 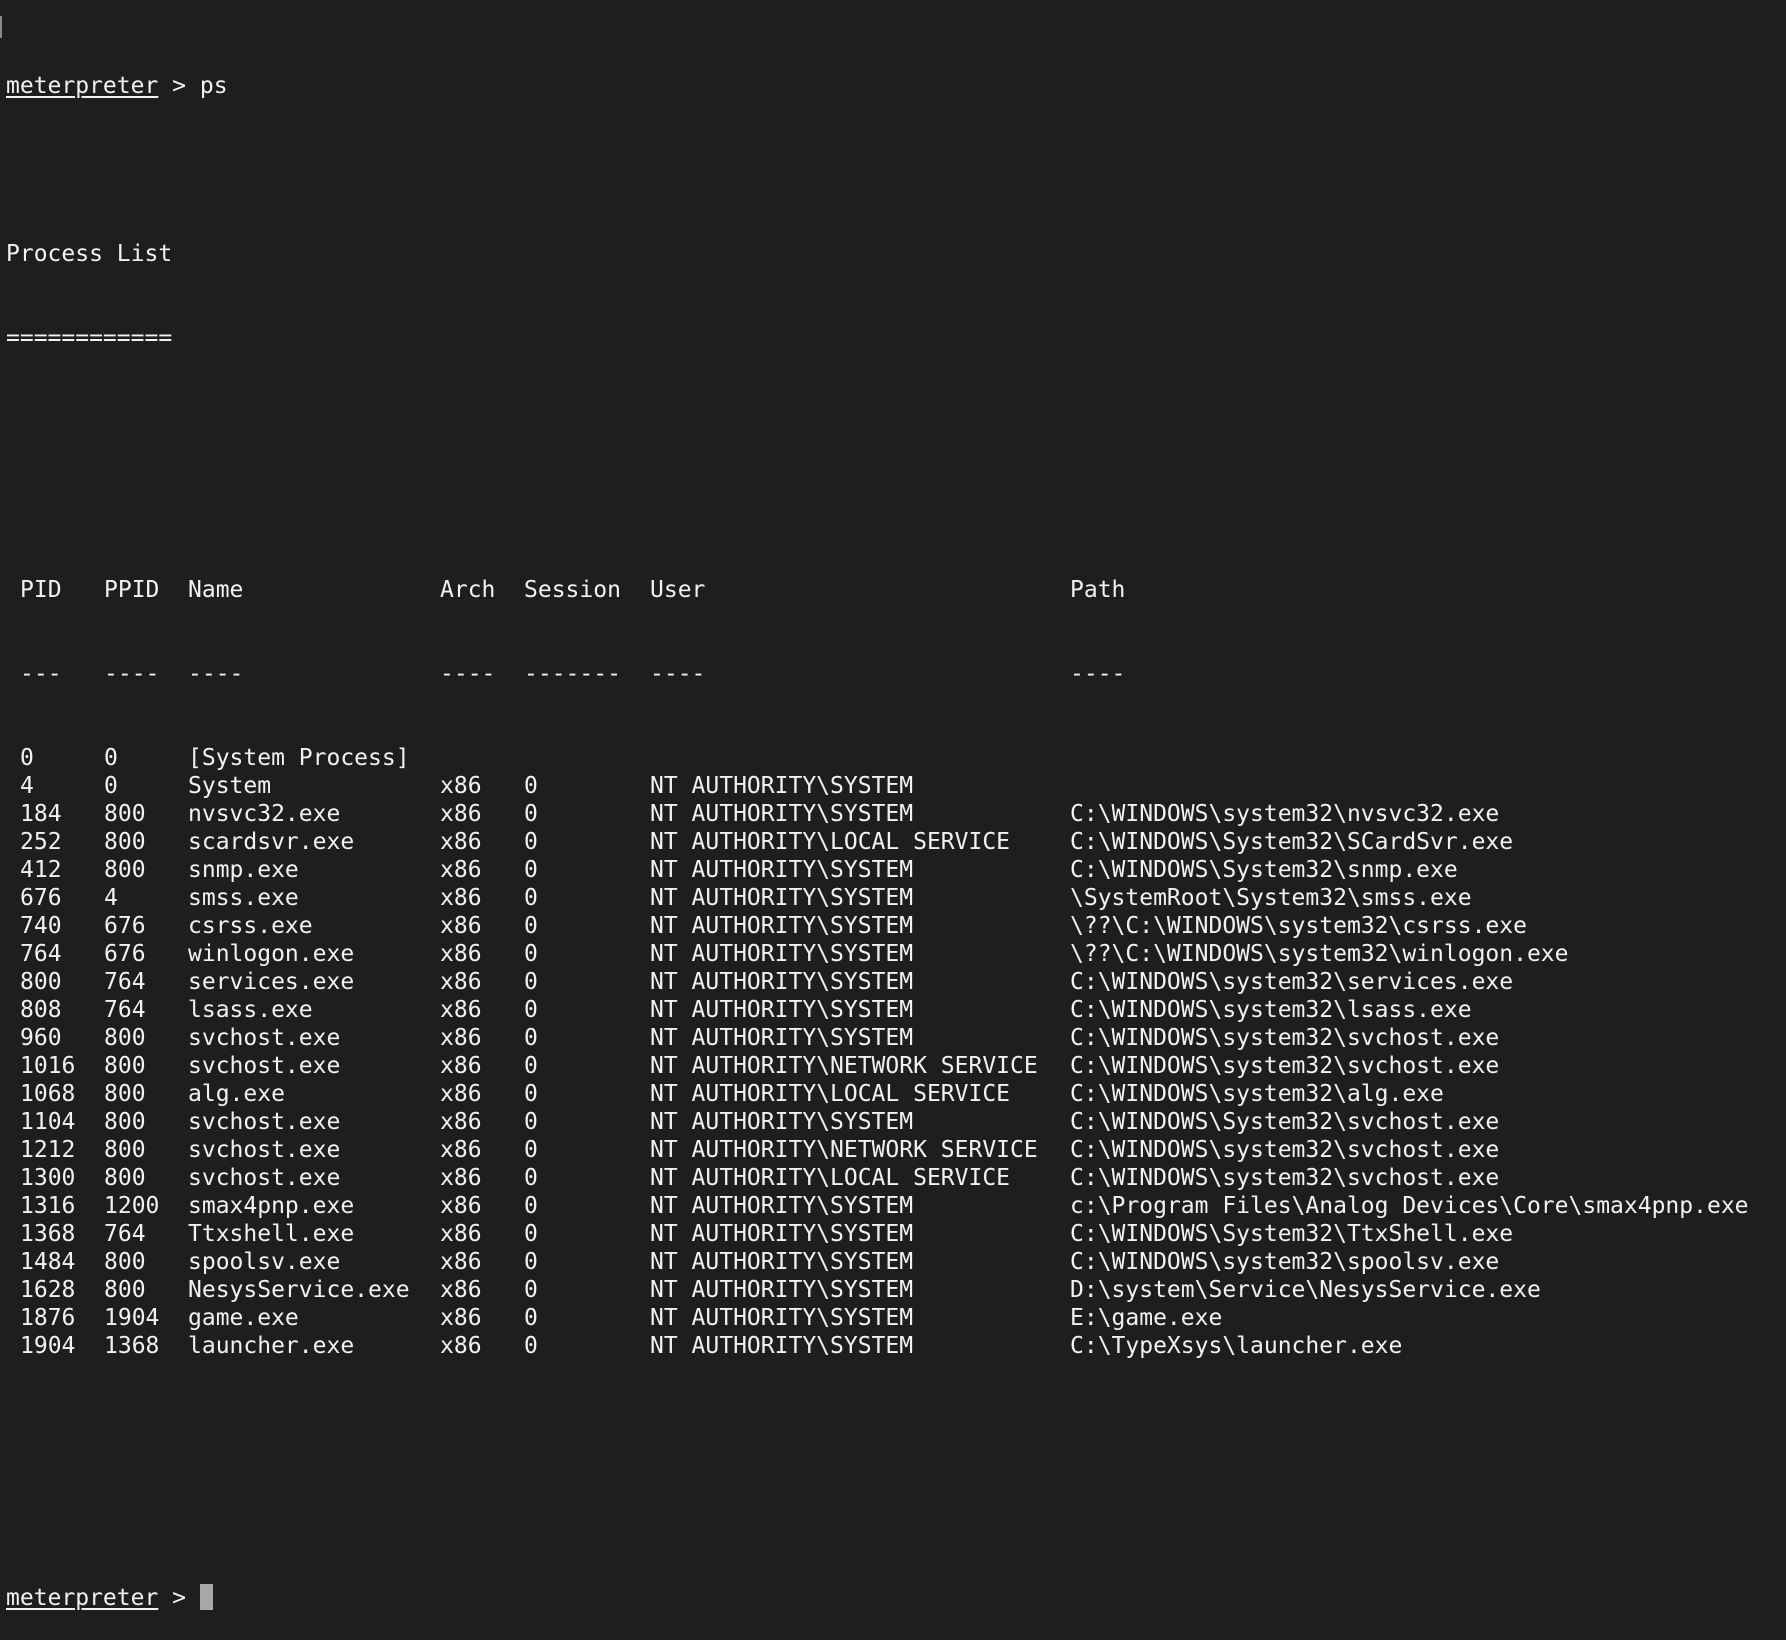 I want to click on cell-pid: 740, so click(x=41, y=926).